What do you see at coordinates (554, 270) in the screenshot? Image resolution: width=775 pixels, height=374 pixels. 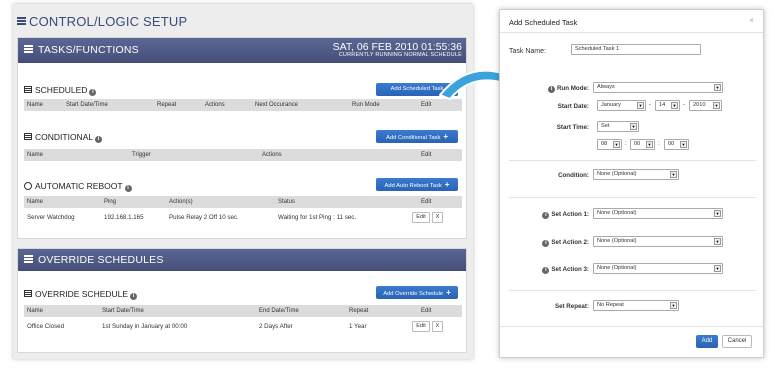 I see `set-action-3-label: i Set Action 3:` at bounding box center [554, 270].